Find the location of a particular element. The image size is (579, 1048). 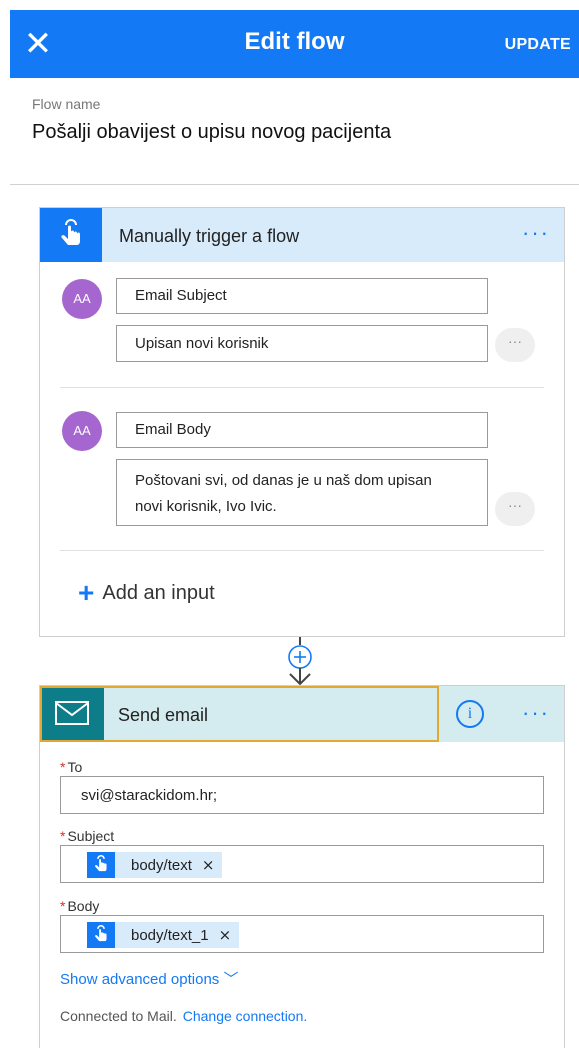

subject-label-text: Subject is located at coordinates (91, 836).